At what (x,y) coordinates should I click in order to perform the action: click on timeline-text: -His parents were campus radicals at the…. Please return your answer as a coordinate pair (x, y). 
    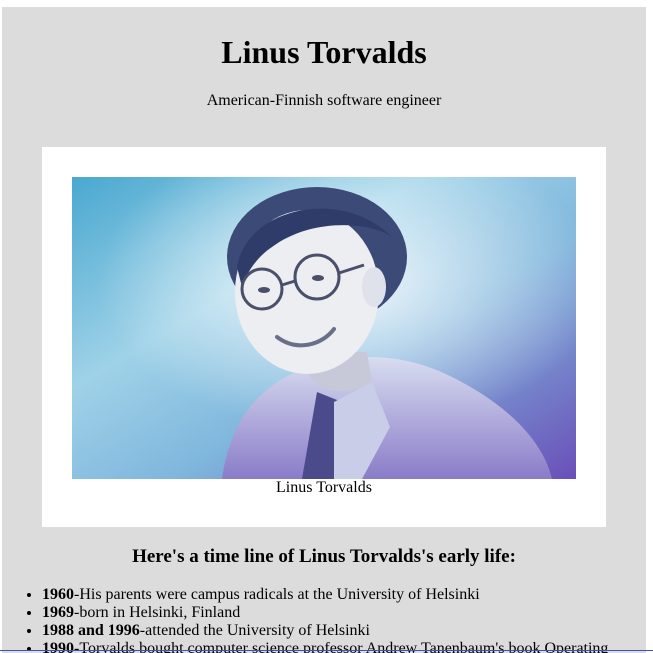
    Looking at the image, I should click on (277, 594).